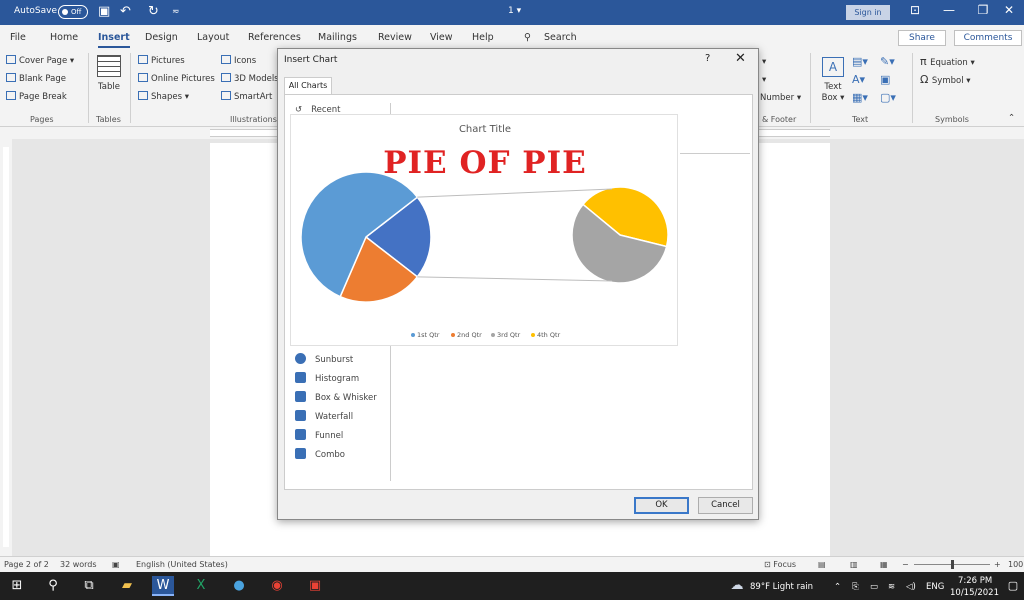 The width and height of the screenshot is (1024, 600). Describe the element at coordinates (109, 87) in the screenshot. I see `table-button: Table` at that location.